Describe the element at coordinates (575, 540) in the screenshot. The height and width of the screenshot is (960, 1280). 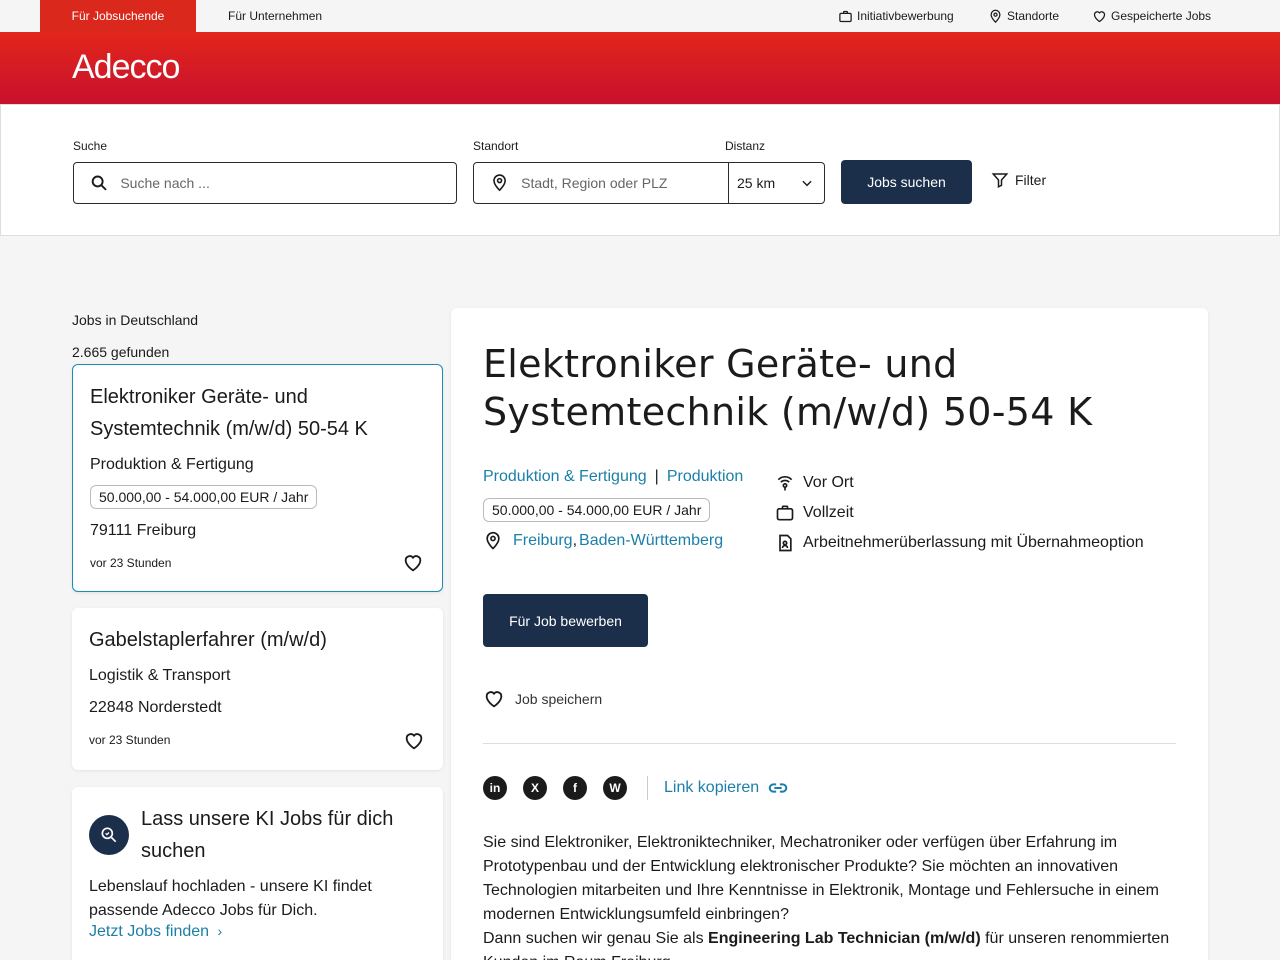
I see `location-comma: ,` at that location.